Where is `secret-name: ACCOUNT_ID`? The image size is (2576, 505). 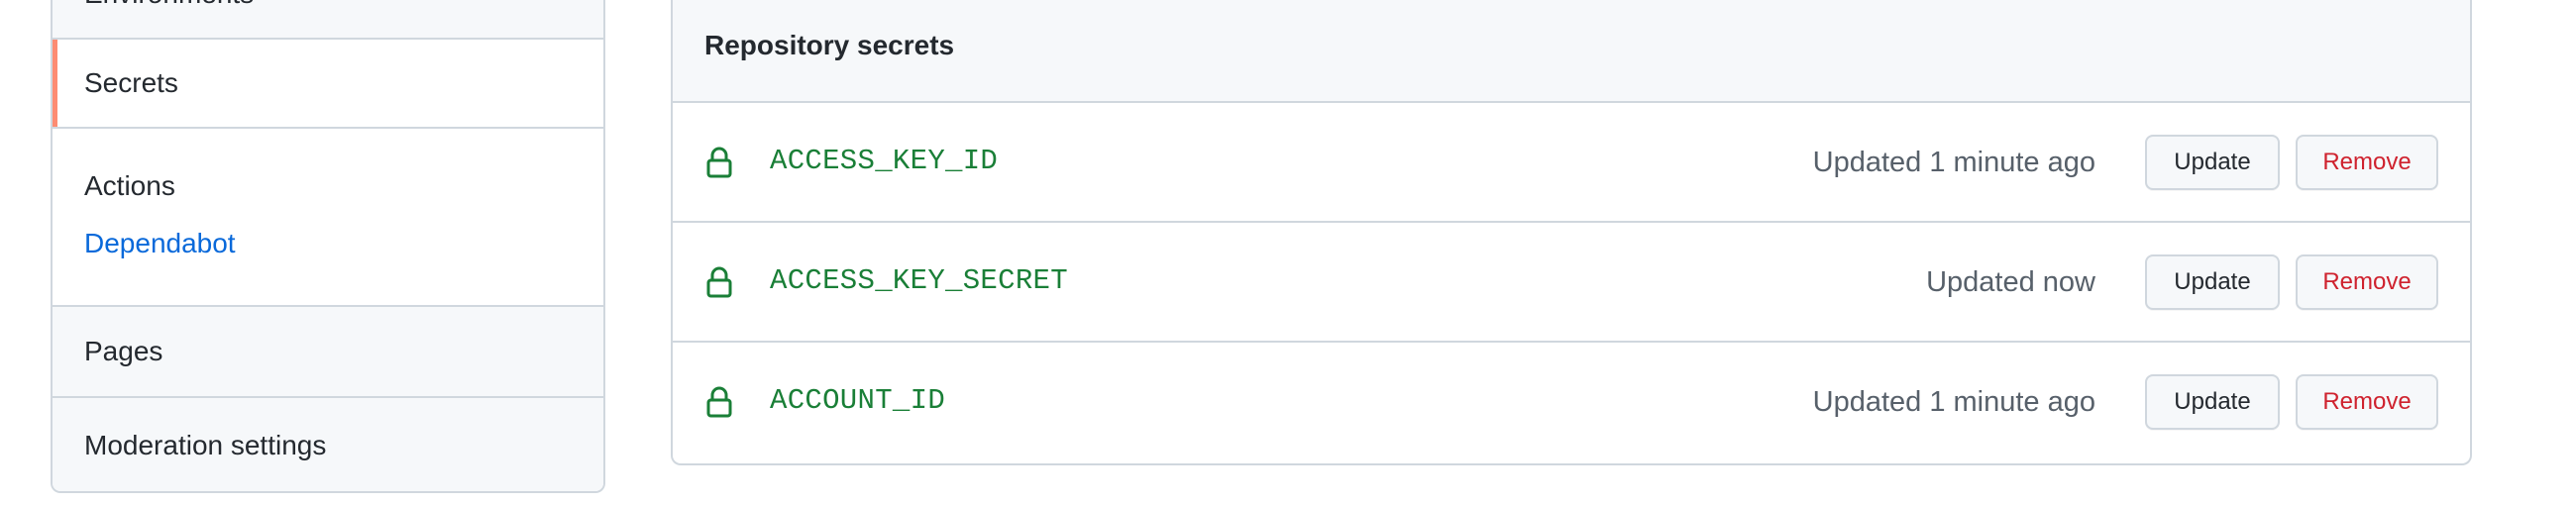
secret-name: ACCOUNT_ID is located at coordinates (858, 400).